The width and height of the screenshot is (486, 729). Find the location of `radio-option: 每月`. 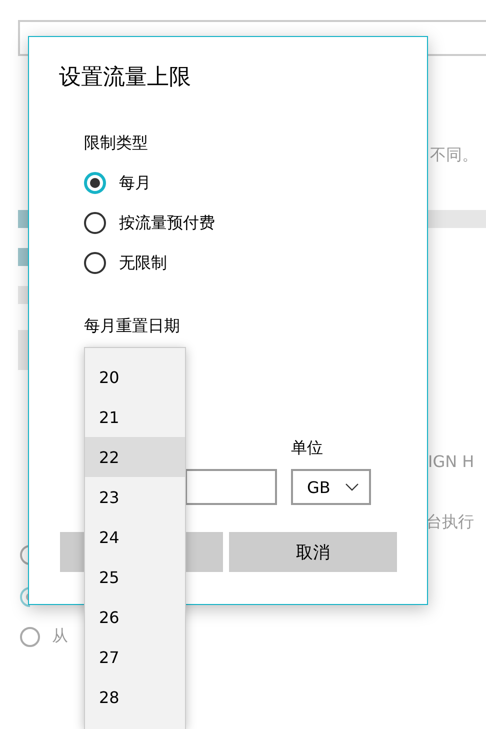

radio-option: 每月 is located at coordinates (117, 183).